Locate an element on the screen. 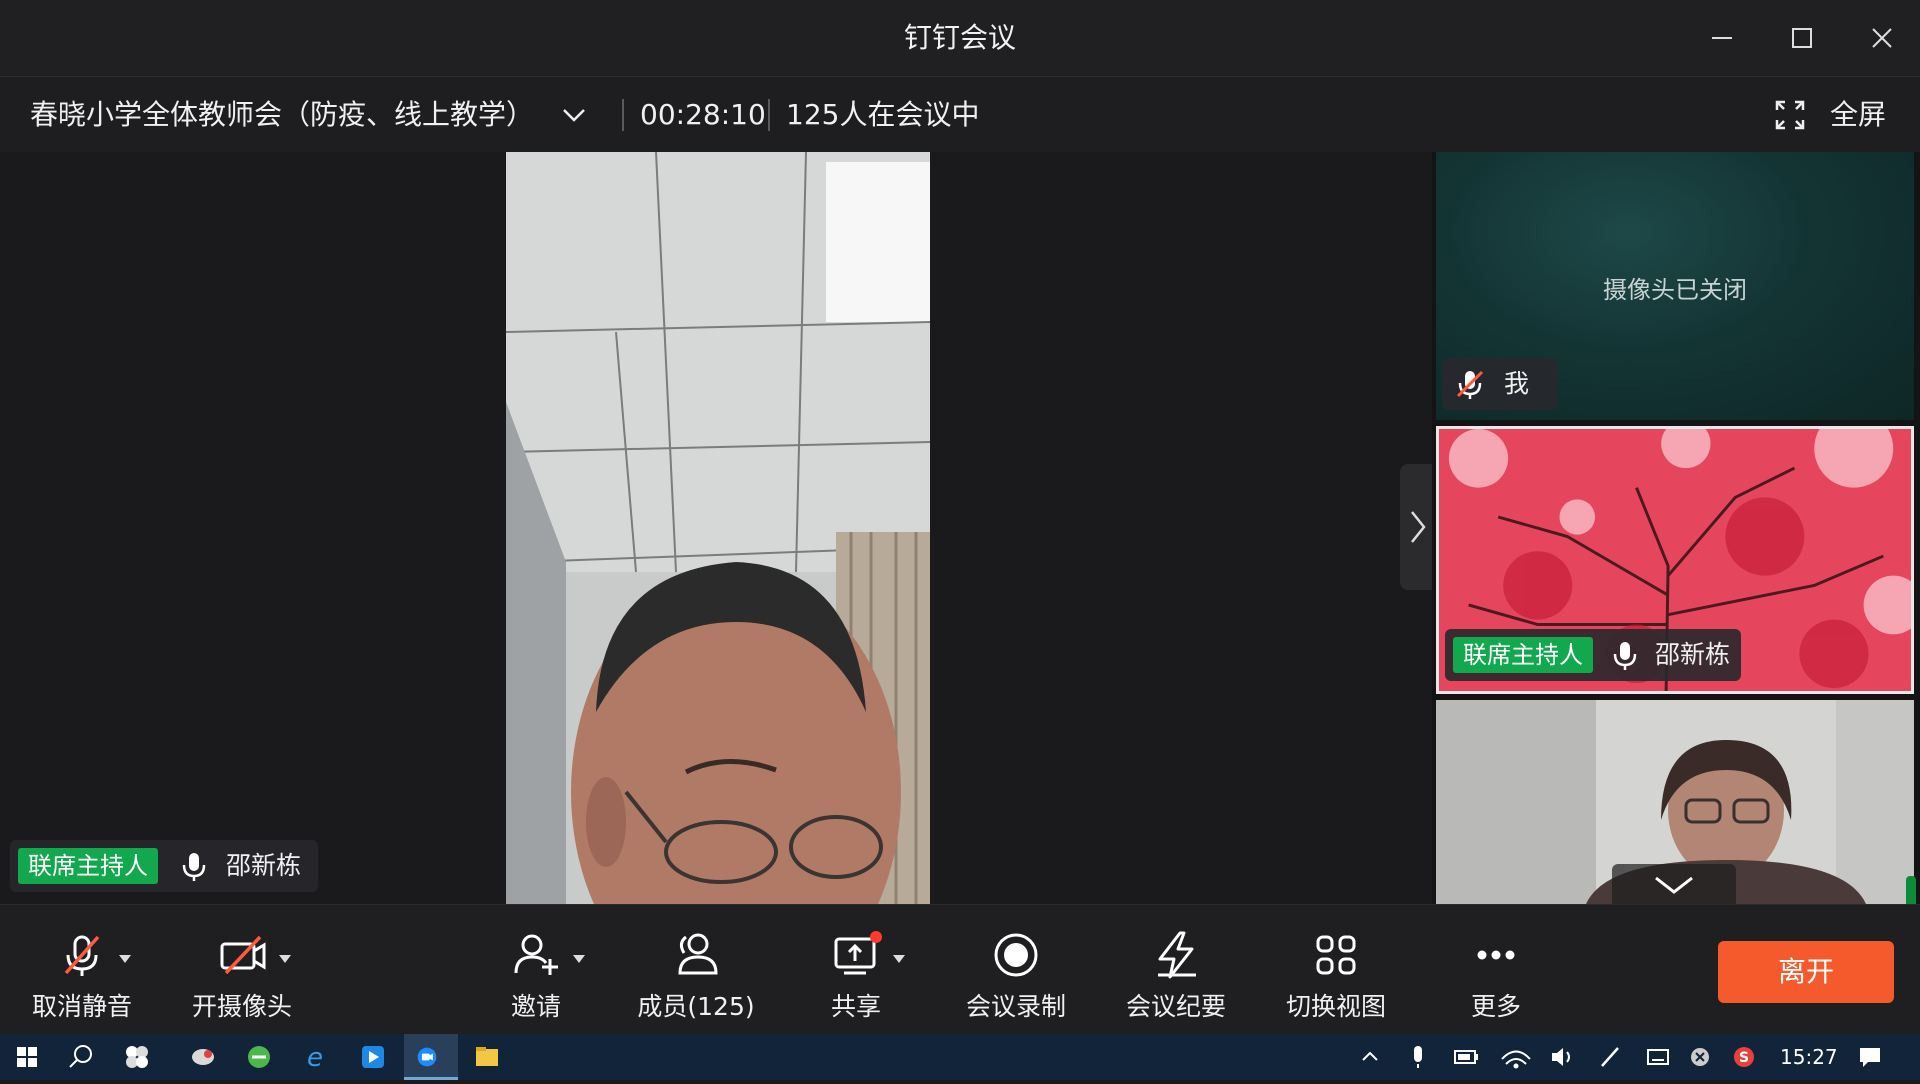 The image size is (1920, 1084). sogou-icon: S is located at coordinates (1744, 1057).